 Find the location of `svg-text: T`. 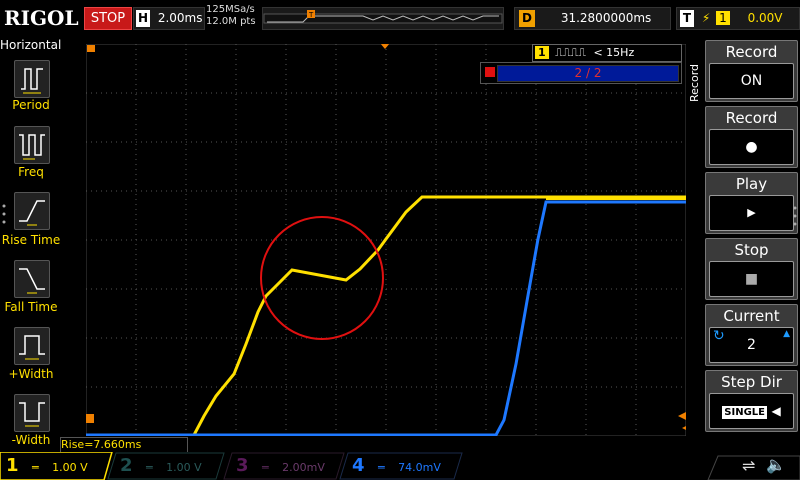

svg-text: T is located at coordinates (311, 15).